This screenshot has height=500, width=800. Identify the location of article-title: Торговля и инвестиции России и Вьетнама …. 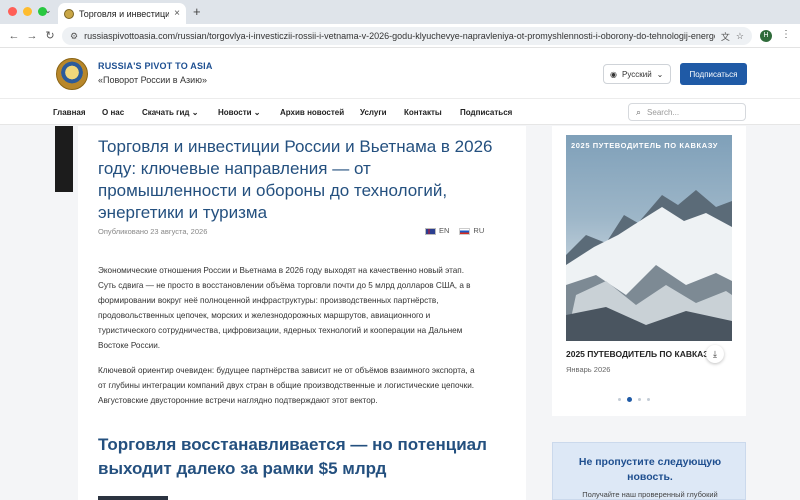
(295, 179).